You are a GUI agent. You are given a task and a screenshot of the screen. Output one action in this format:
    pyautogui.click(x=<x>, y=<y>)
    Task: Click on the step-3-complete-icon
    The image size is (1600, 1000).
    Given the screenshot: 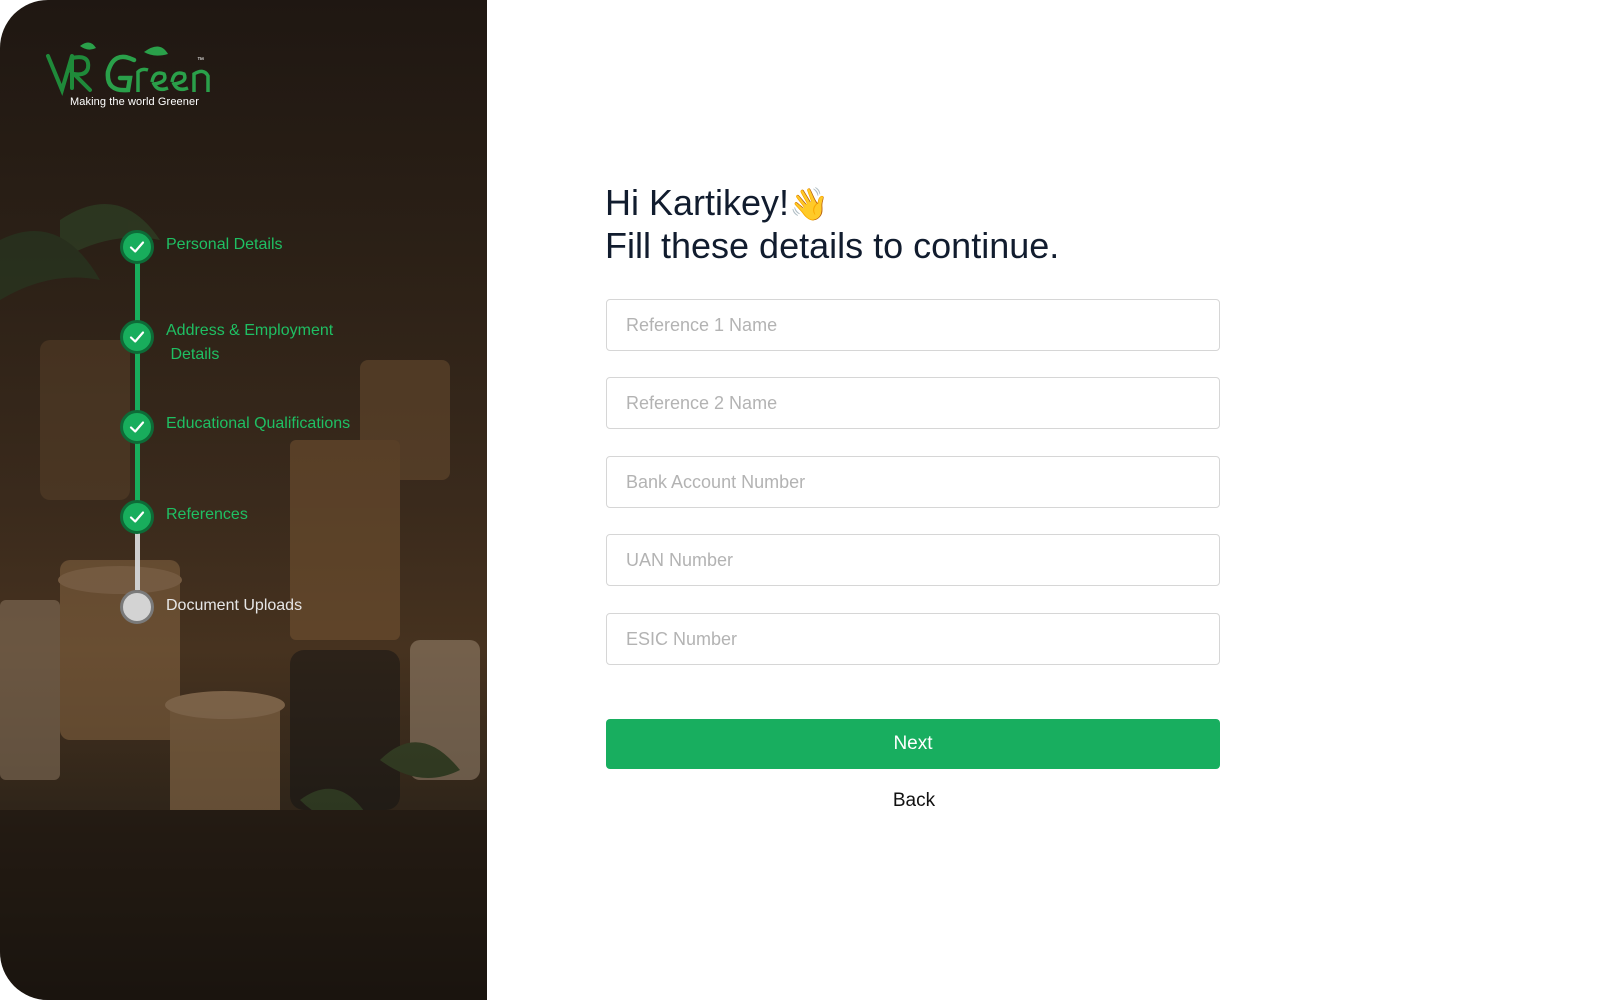 What is the action you would take?
    pyautogui.click(x=137, y=427)
    